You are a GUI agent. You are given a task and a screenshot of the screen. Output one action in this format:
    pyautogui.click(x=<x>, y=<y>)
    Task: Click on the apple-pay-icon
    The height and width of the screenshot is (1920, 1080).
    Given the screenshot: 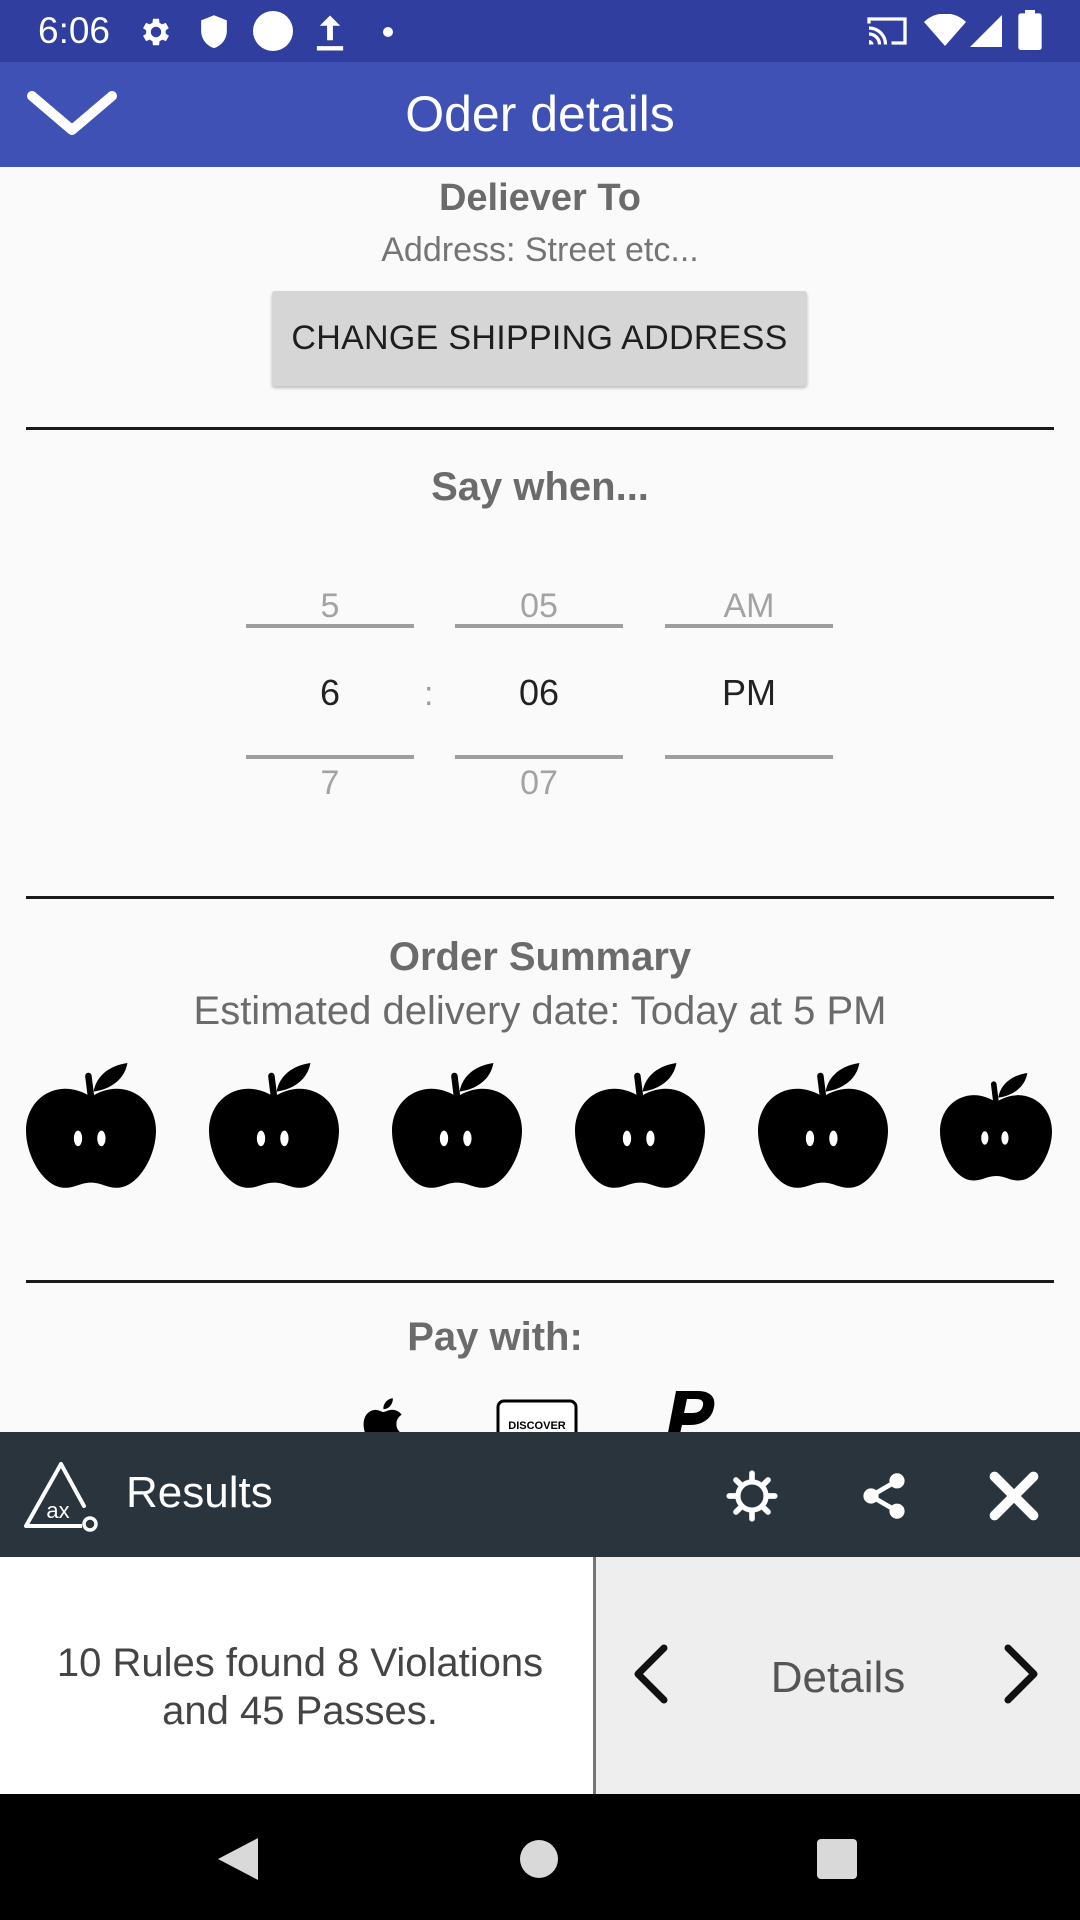 What is the action you would take?
    pyautogui.click(x=387, y=1412)
    